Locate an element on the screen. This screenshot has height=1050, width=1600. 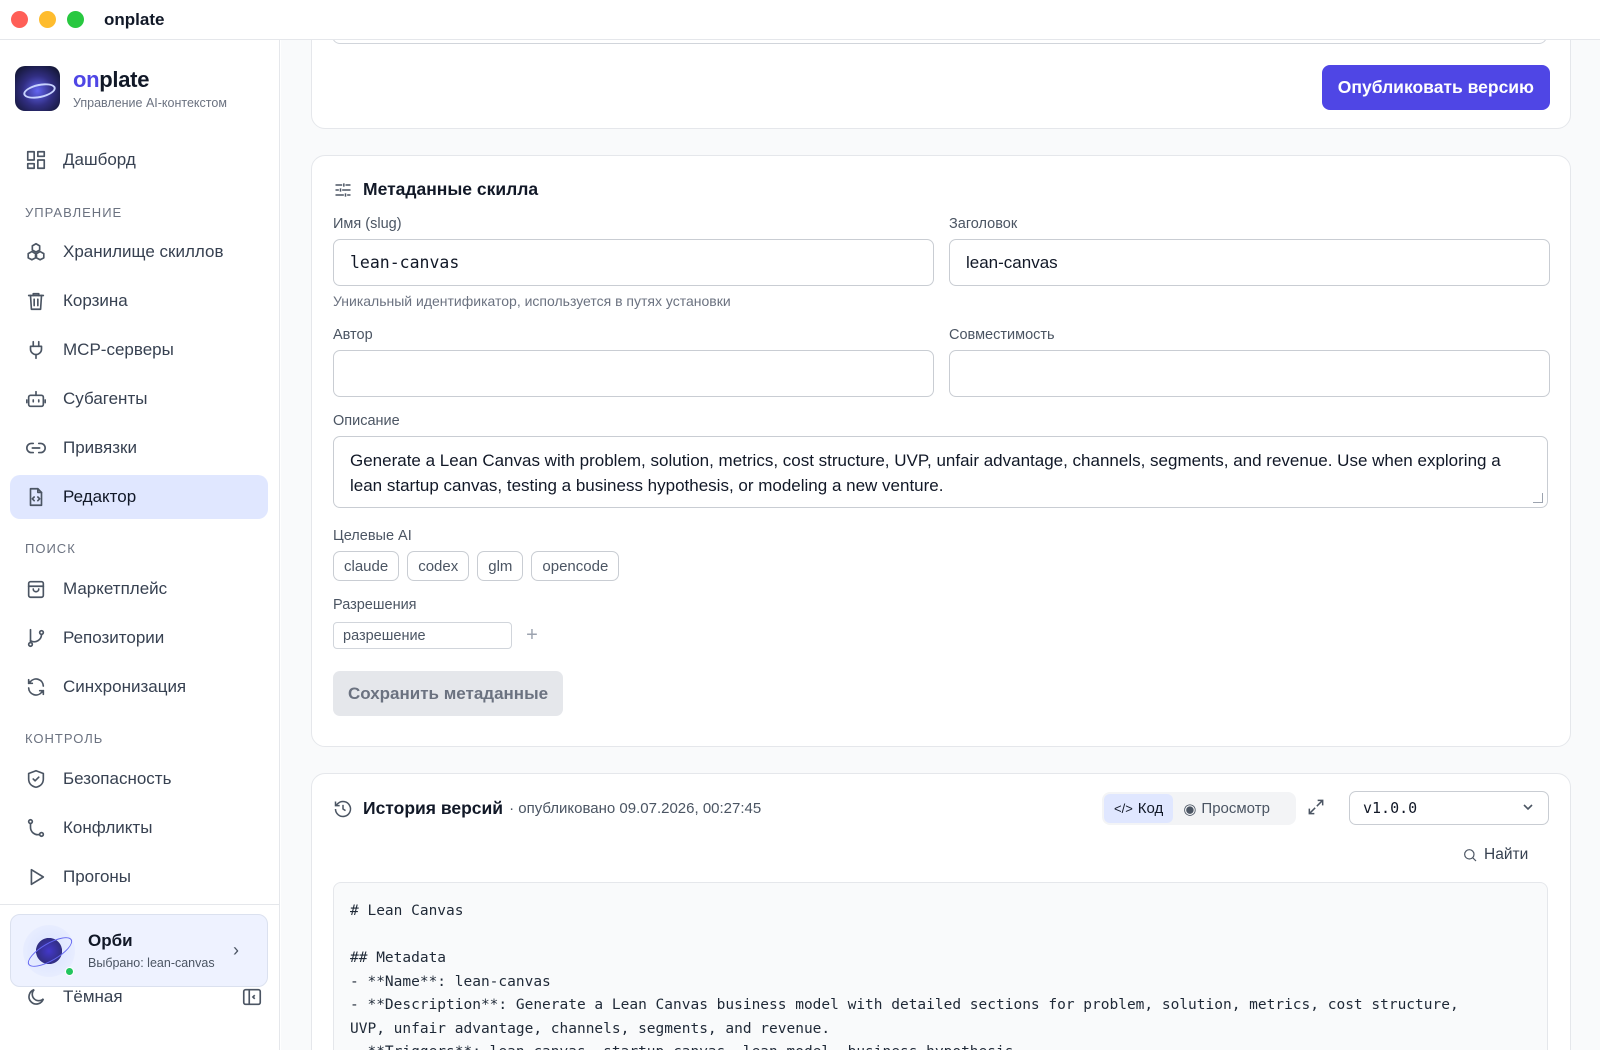
sidebar-item-label: Безопасность is located at coordinates (117, 778).